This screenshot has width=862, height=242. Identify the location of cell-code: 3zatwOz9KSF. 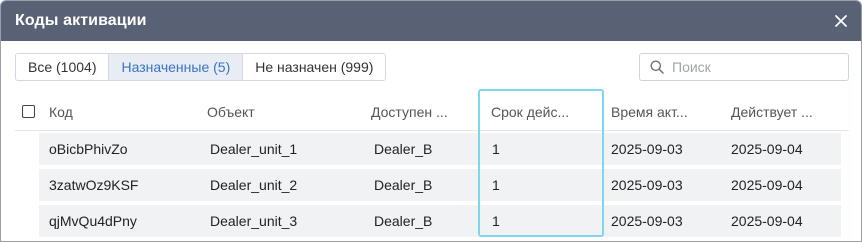
(94, 185).